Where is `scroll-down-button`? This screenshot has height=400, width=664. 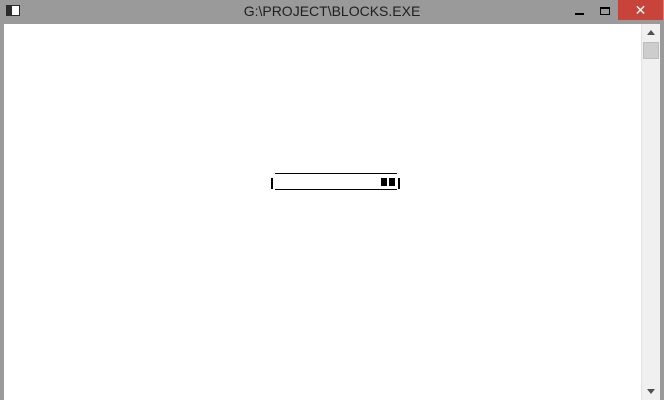
scroll-down-button is located at coordinates (651, 391).